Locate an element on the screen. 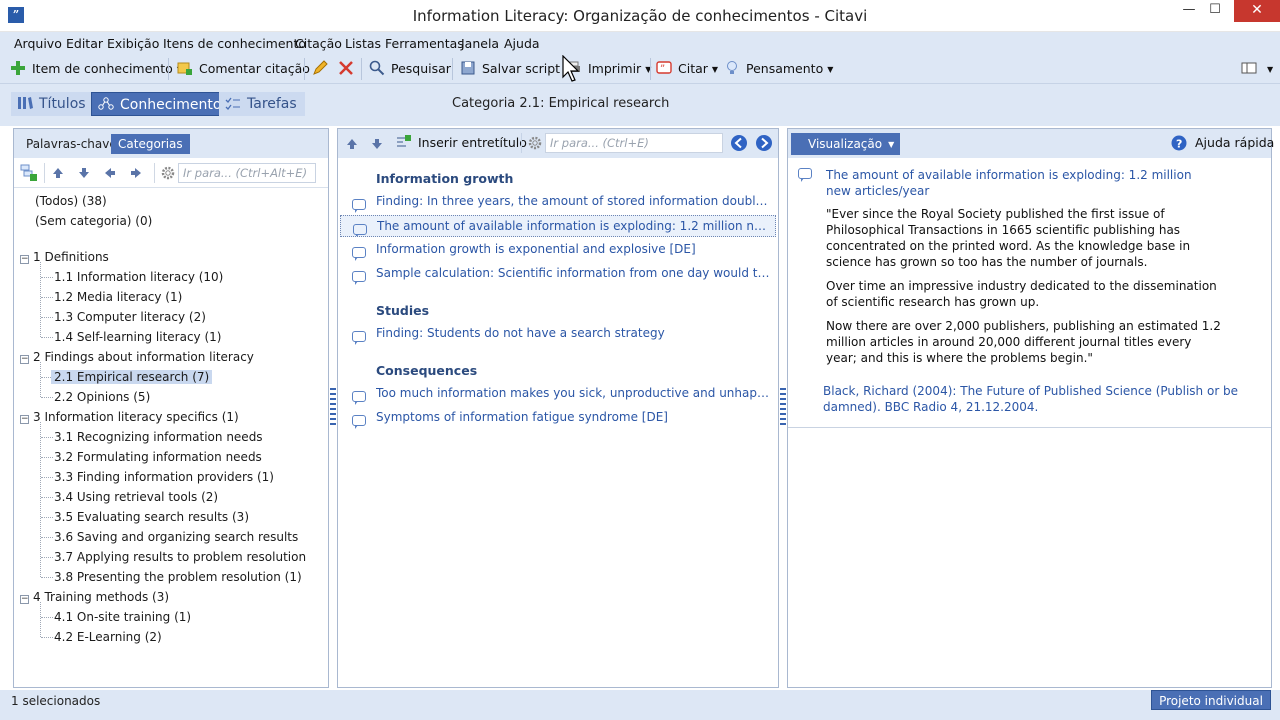 Image resolution: width=1280 pixels, height=720 pixels. category-node: 3.1 Recognizing information needs is located at coordinates (158, 437).